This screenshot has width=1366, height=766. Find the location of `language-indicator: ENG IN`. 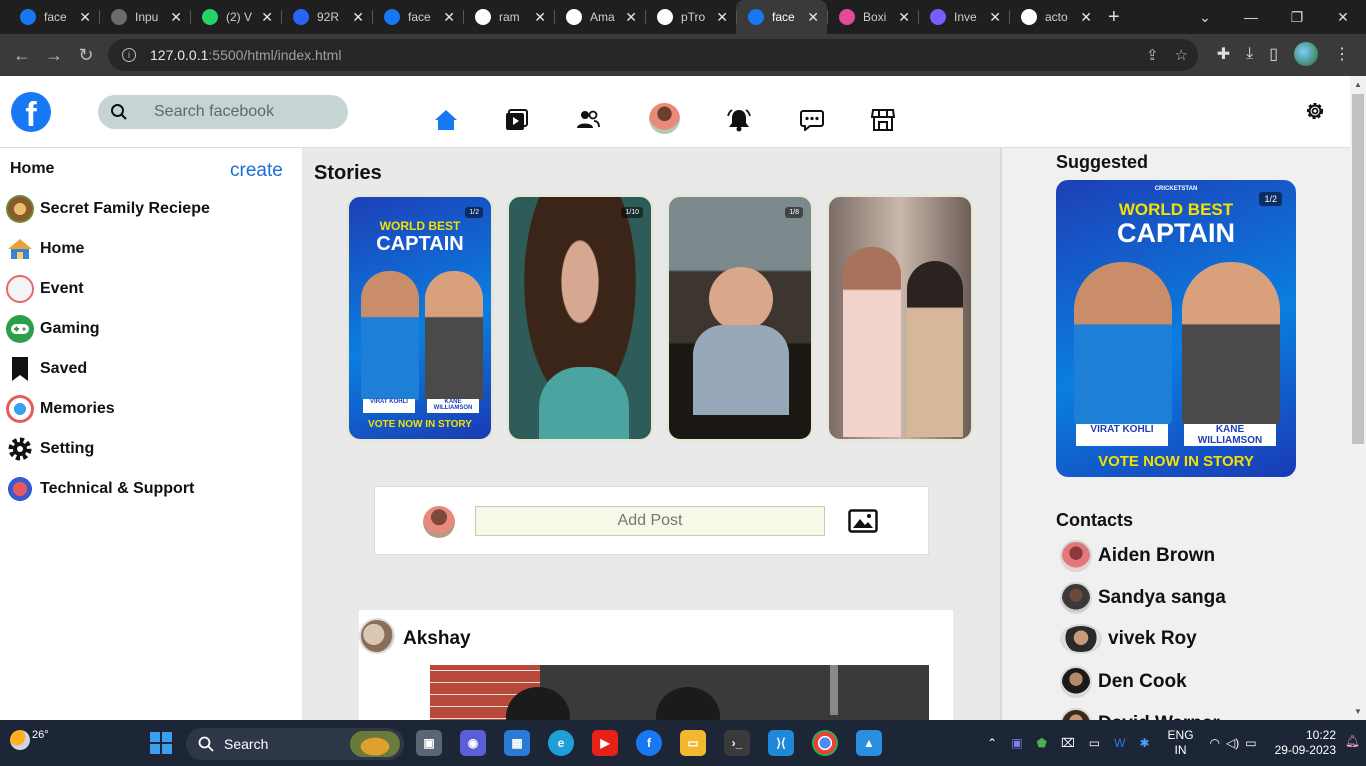

language-indicator: ENG IN is located at coordinates (1181, 743).